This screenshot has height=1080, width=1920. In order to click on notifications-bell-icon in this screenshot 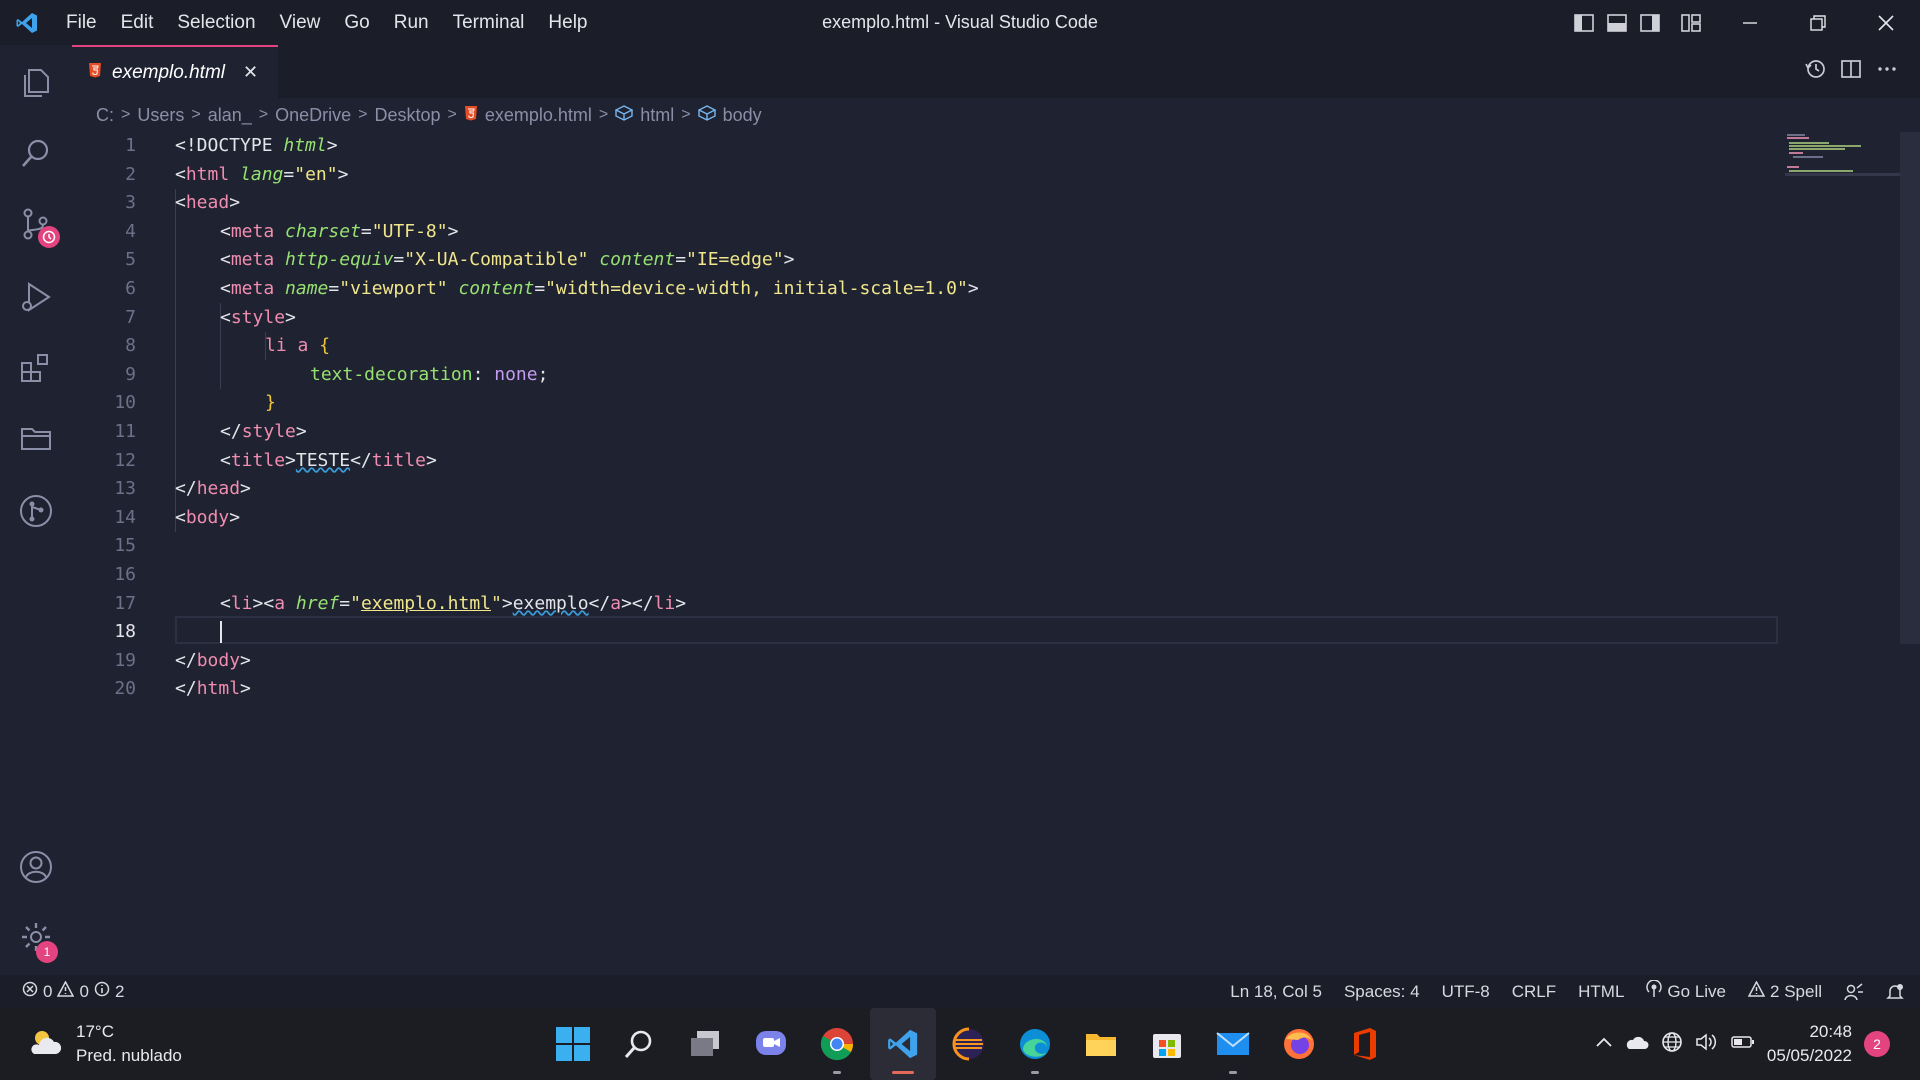, I will do `click(1897, 992)`.